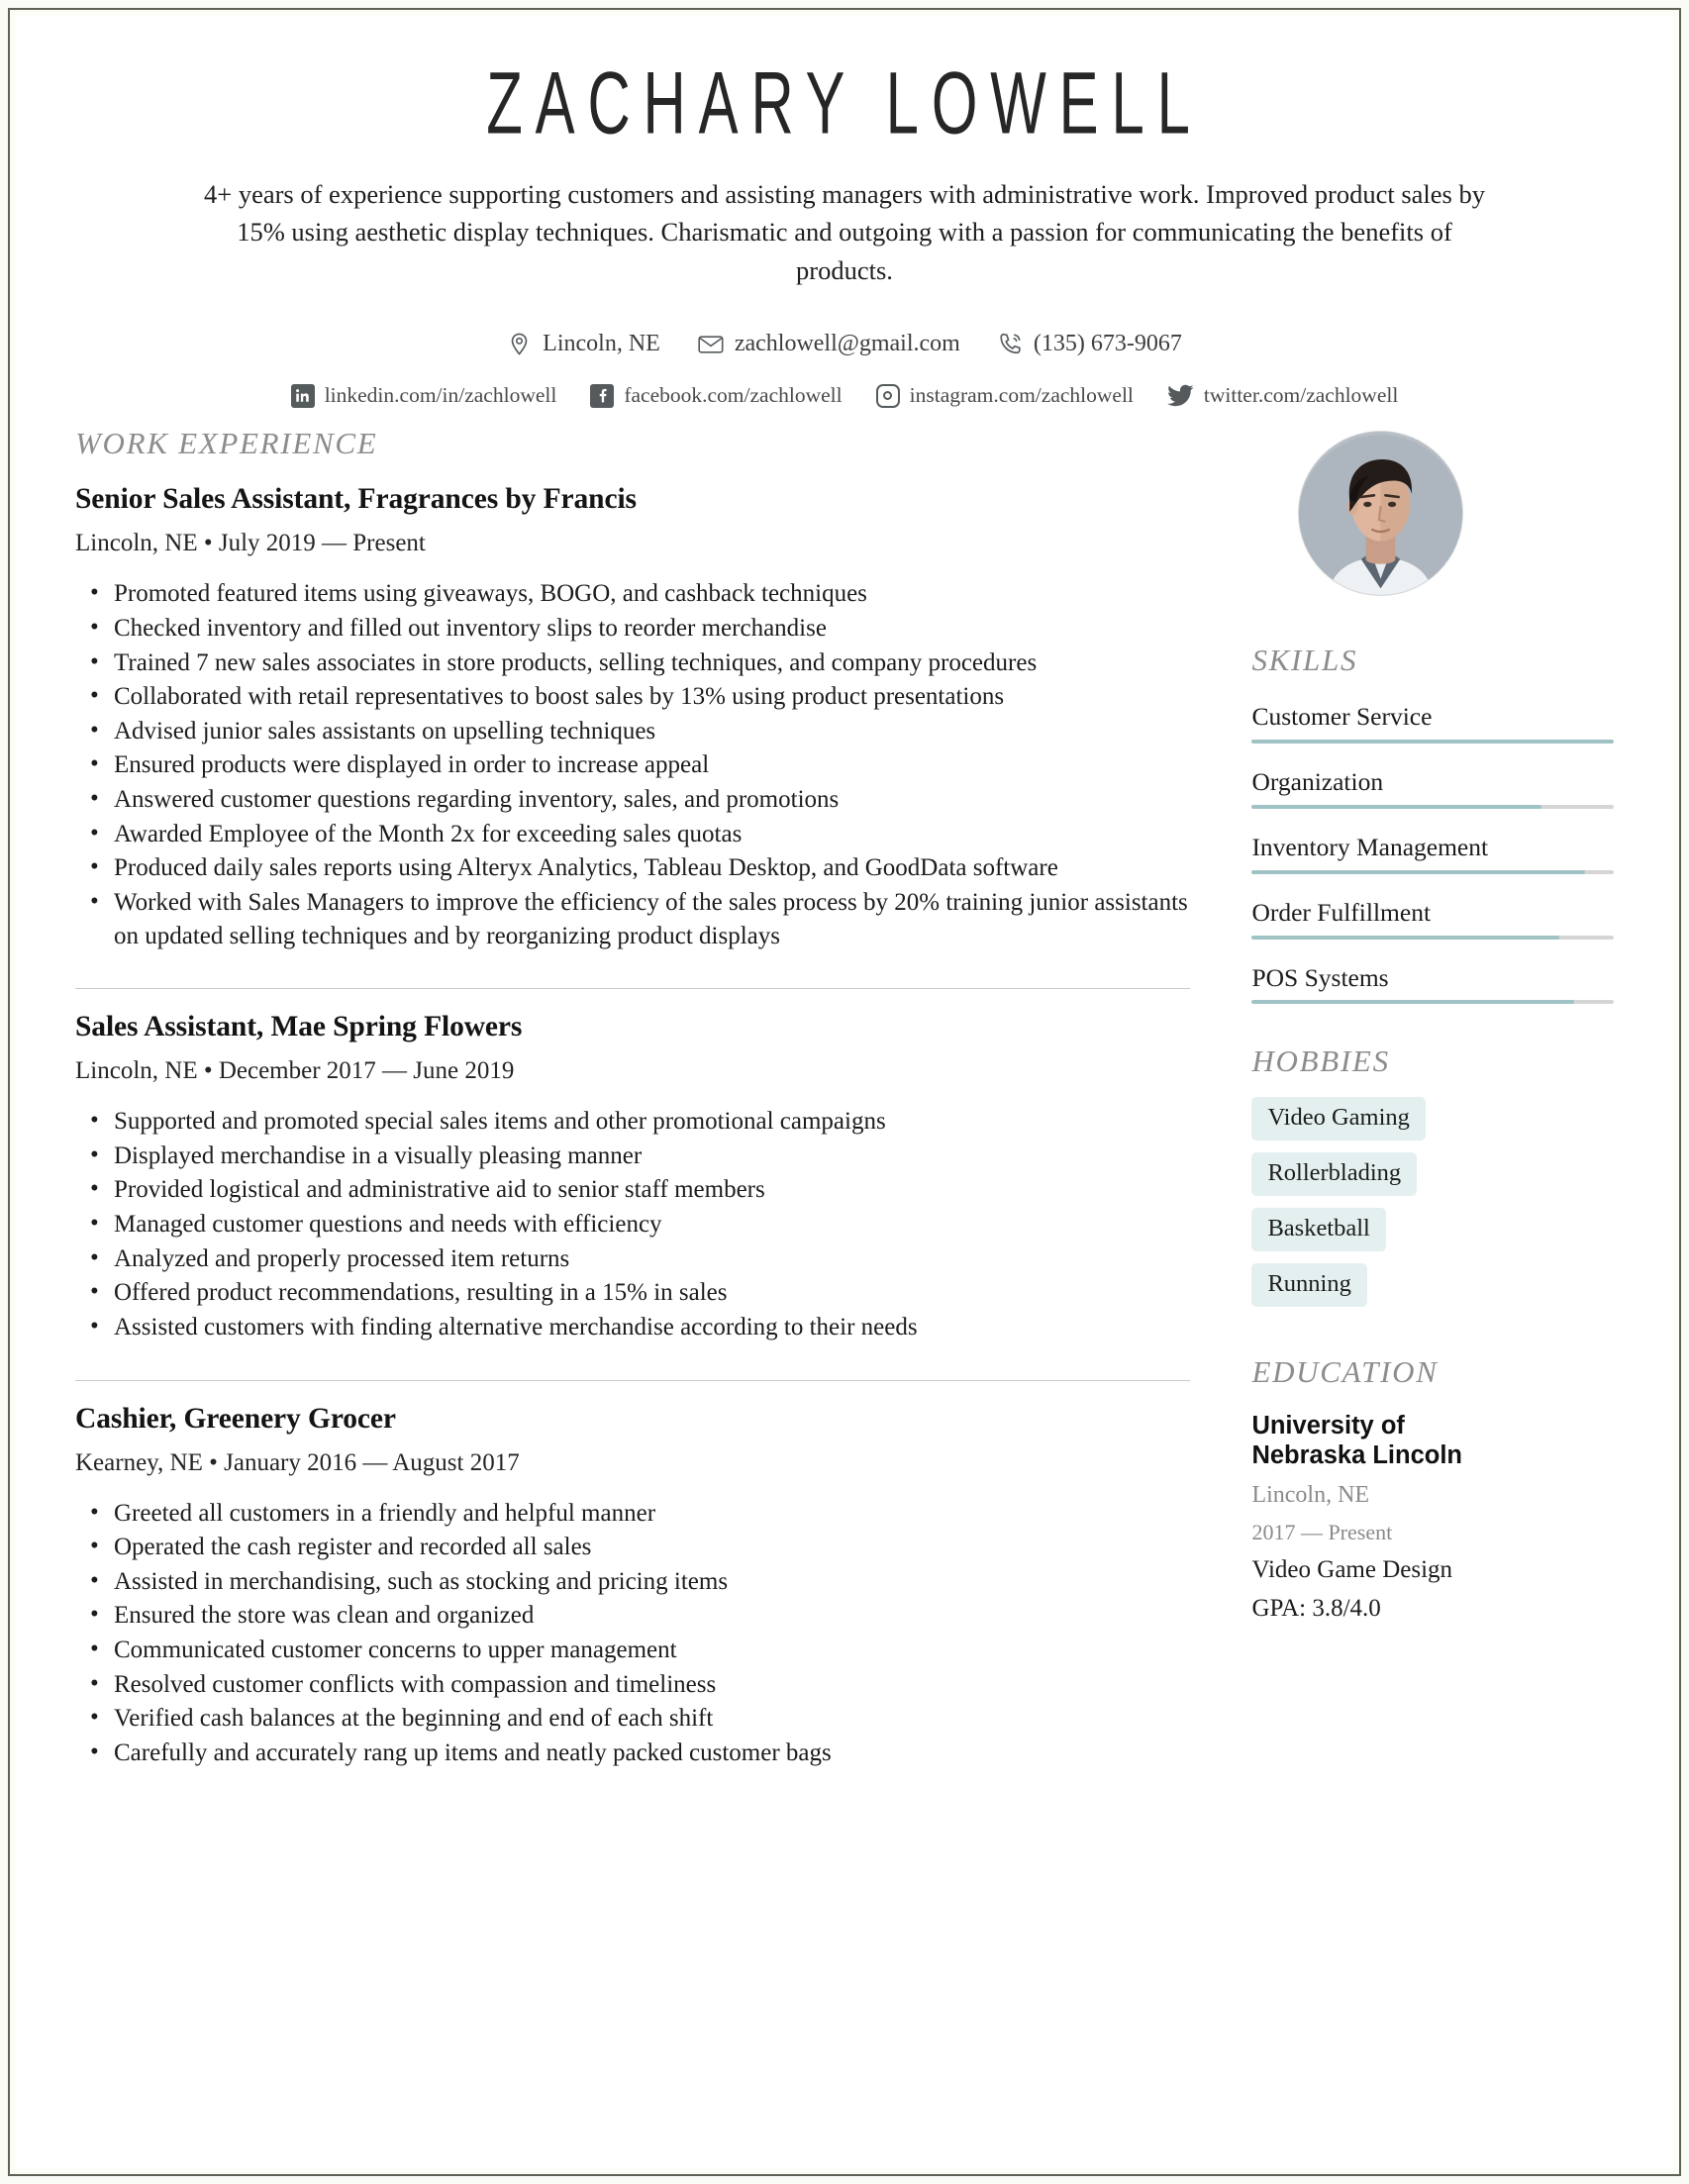 This screenshot has height=2184, width=1689. I want to click on skill-item: Customer Service, so click(1432, 723).